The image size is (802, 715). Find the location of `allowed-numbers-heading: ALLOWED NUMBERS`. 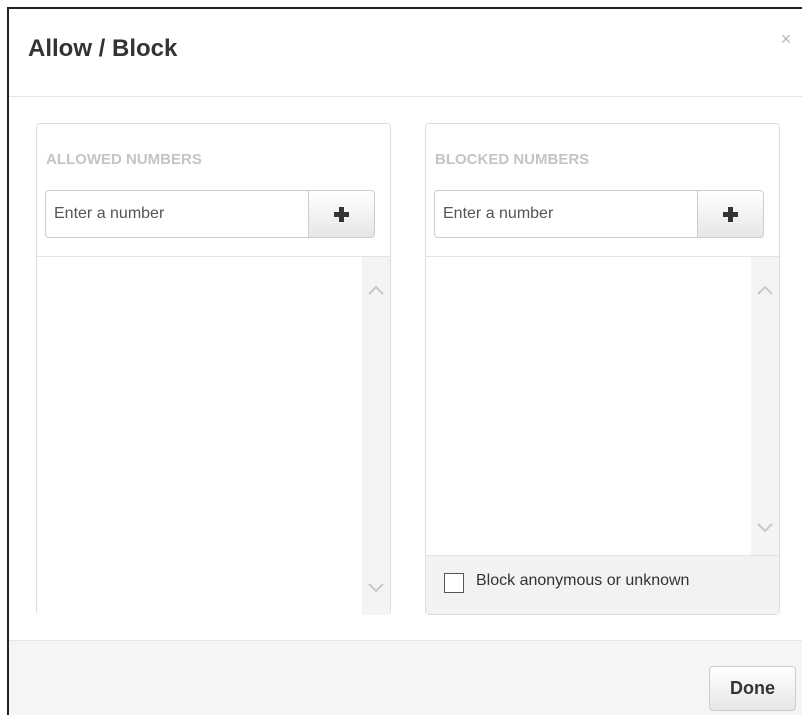

allowed-numbers-heading: ALLOWED NUMBERS is located at coordinates (124, 159).